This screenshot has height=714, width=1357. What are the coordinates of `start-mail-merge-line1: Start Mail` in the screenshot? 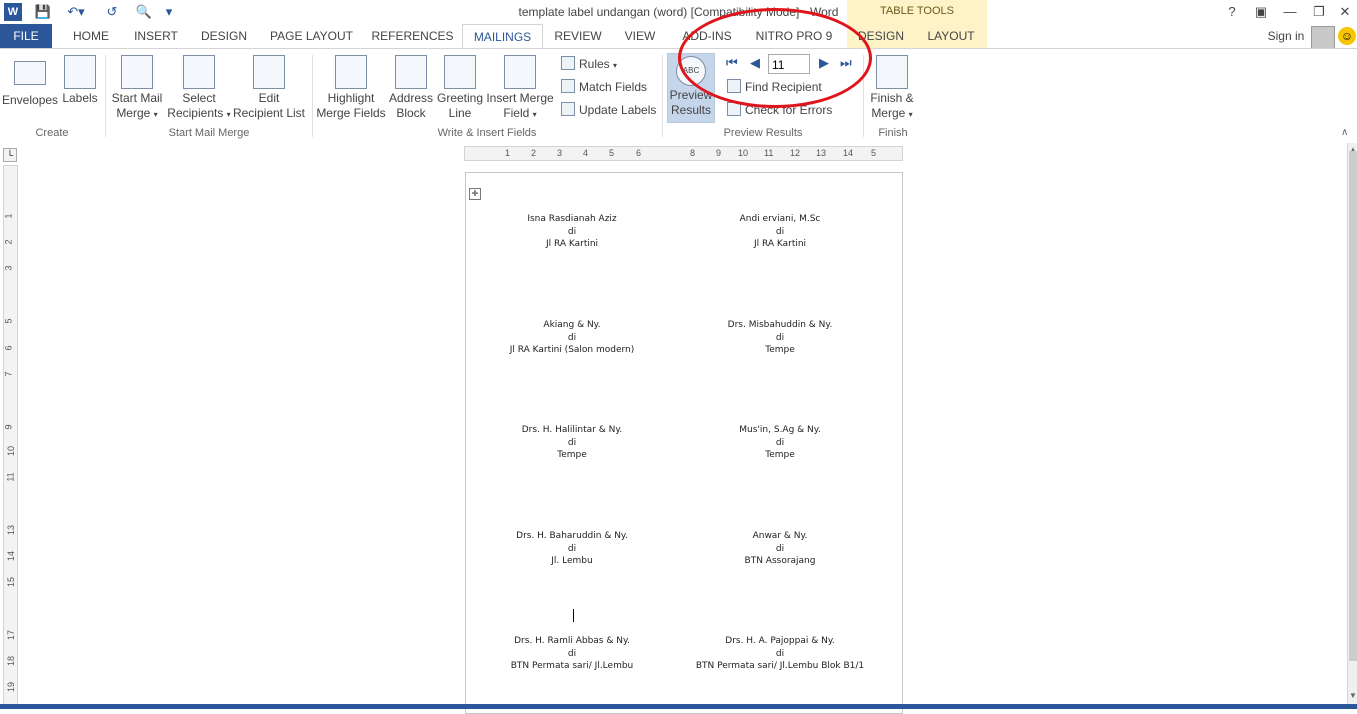 It's located at (137, 98).